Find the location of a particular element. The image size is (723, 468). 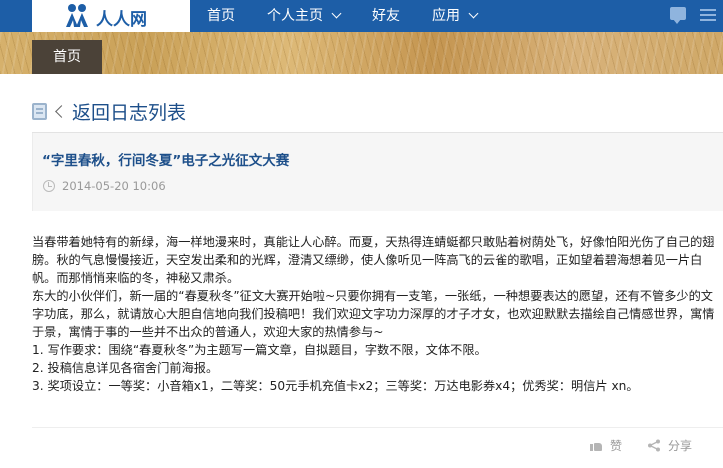

post-date: 2014-05-20 10:06 is located at coordinates (114, 186).